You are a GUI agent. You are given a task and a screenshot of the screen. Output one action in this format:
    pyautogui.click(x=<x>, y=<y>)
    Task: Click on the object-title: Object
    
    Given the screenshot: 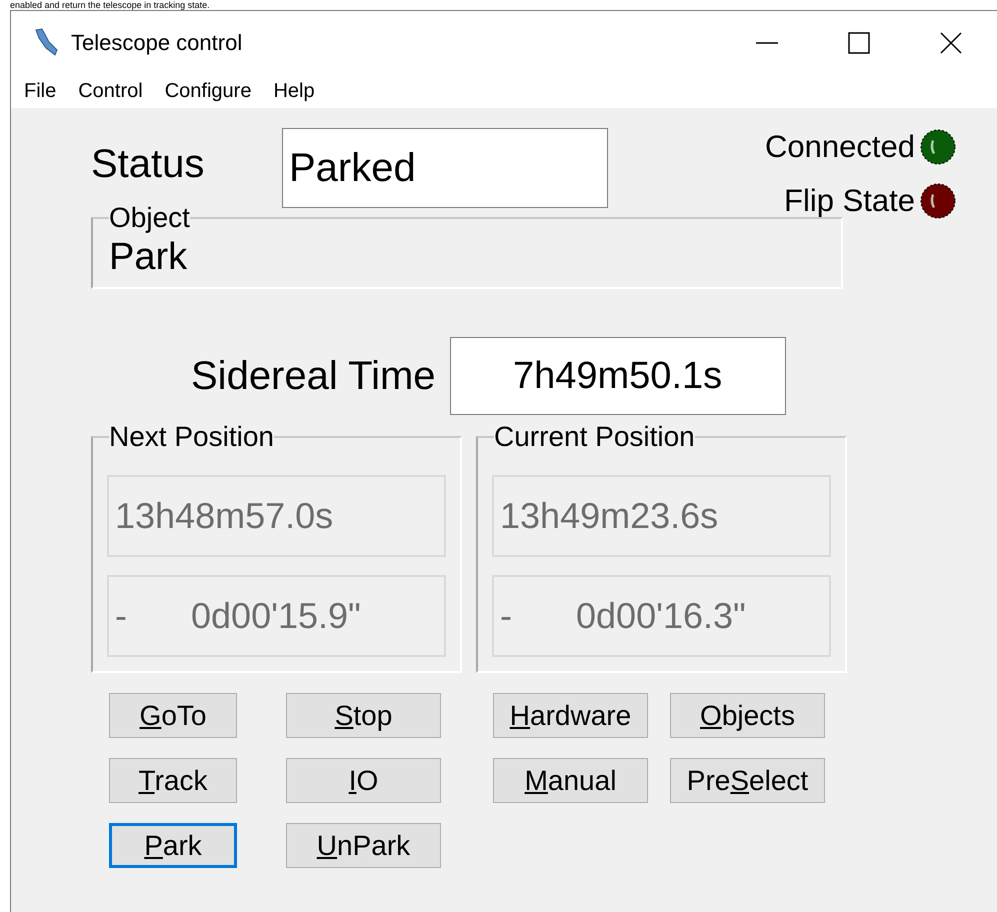 What is the action you would take?
    pyautogui.click(x=149, y=218)
    